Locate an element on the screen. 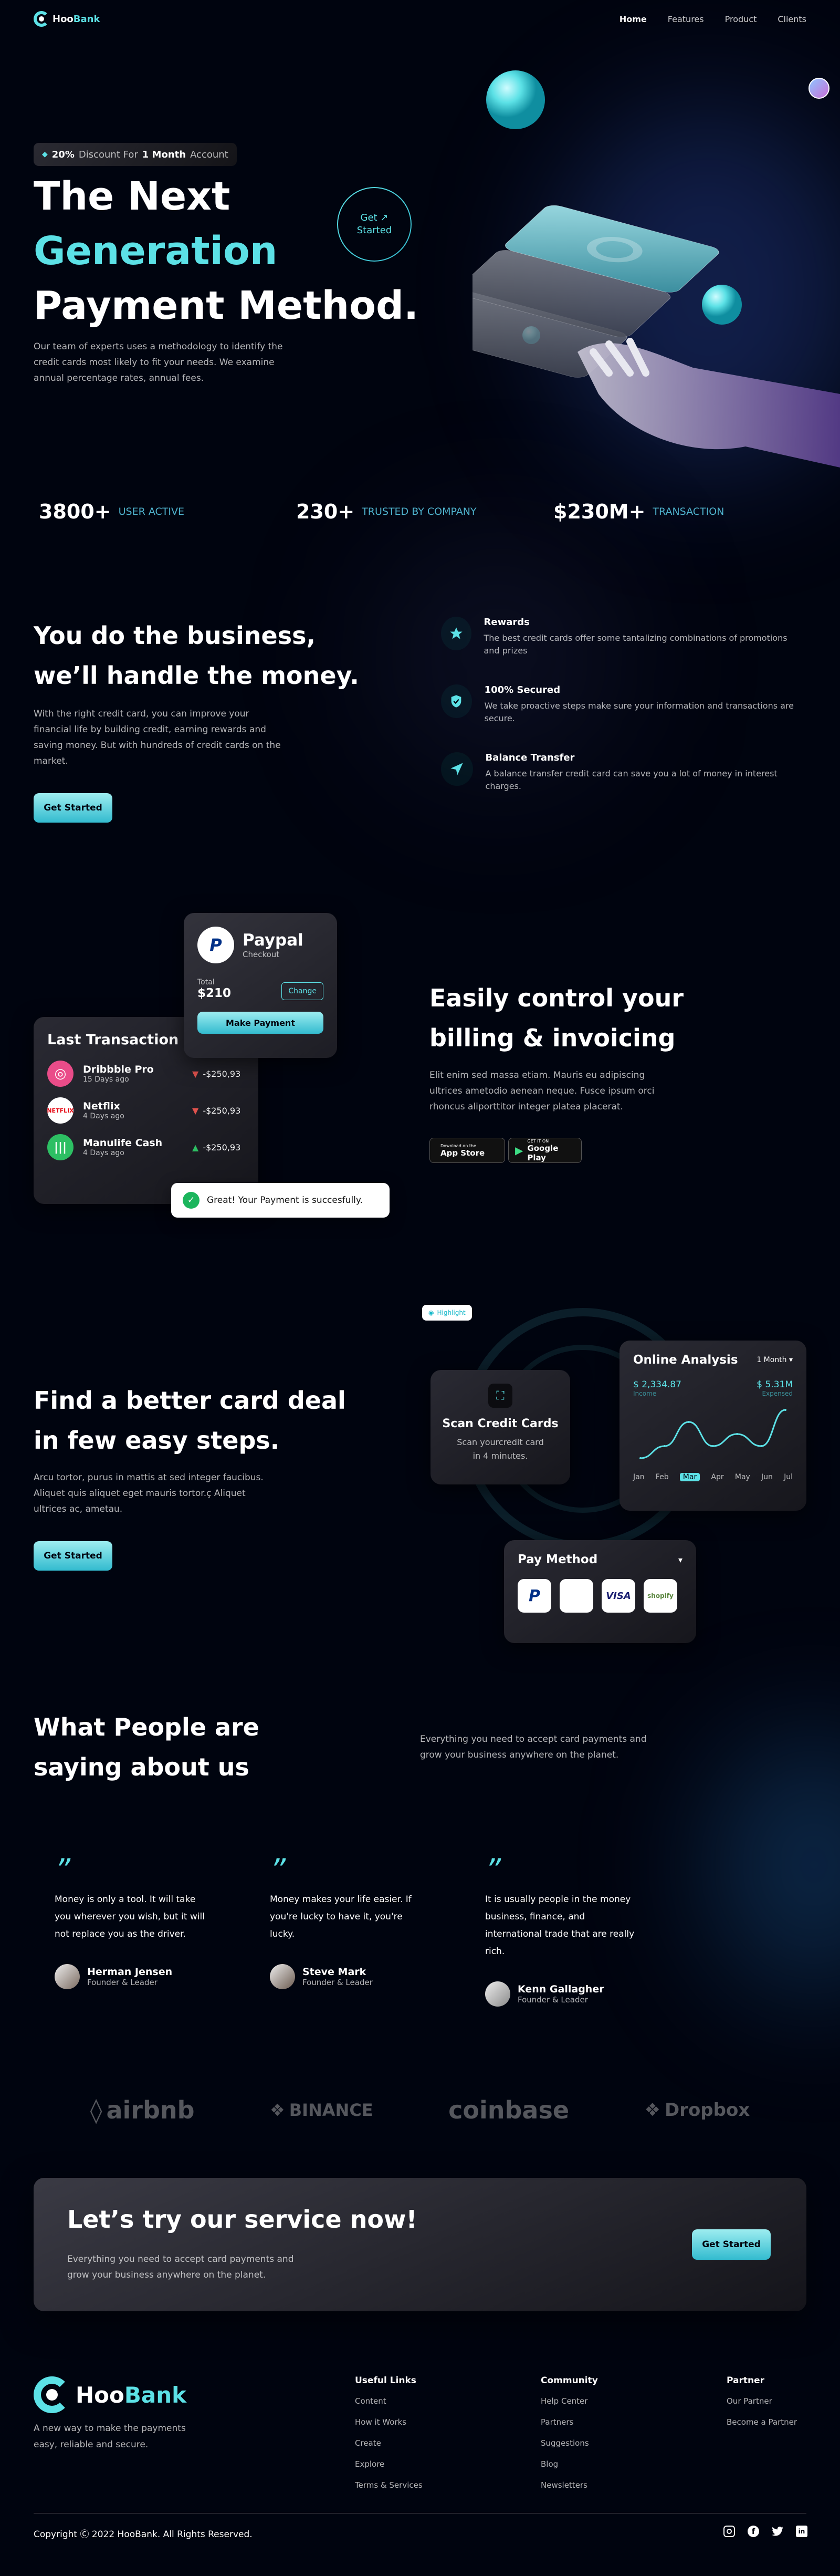 This screenshot has height=2576, width=840. footer-link: Help Center is located at coordinates (569, 2401).